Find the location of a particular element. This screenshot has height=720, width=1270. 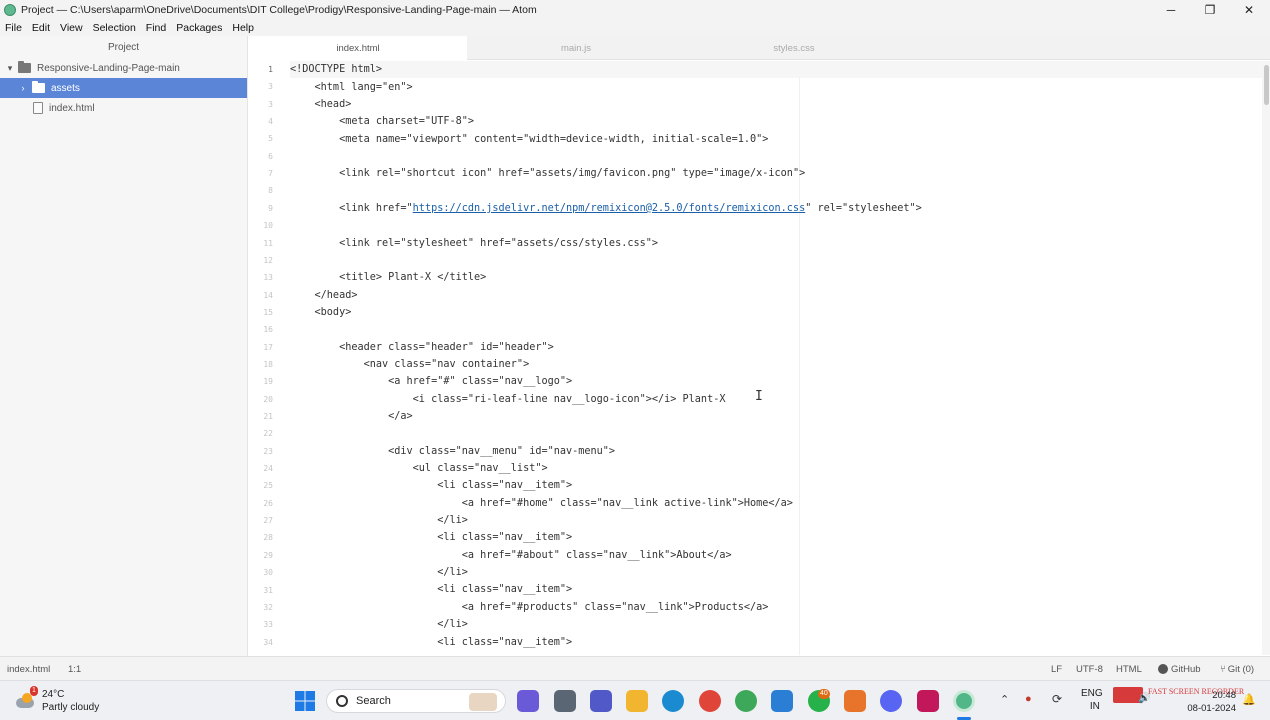

copilot-icon is located at coordinates (528, 701).